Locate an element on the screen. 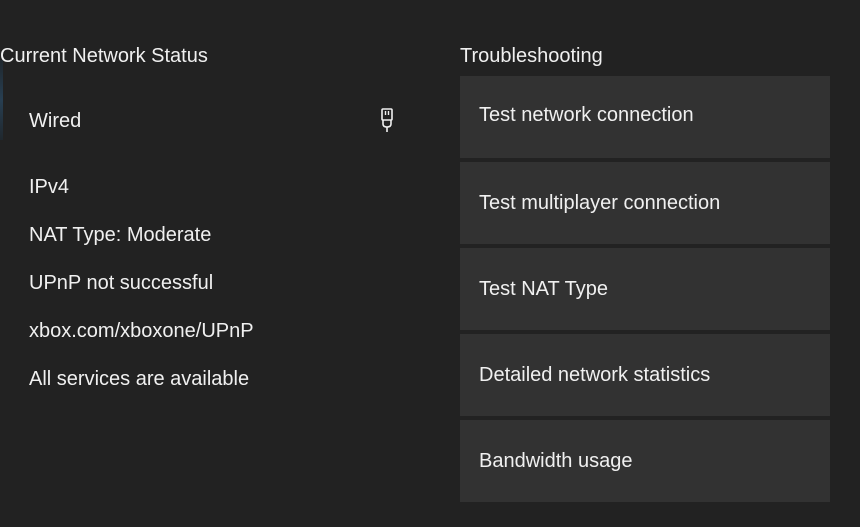  detailed-network-statistics-button: Detailed network statistics is located at coordinates (645, 375).